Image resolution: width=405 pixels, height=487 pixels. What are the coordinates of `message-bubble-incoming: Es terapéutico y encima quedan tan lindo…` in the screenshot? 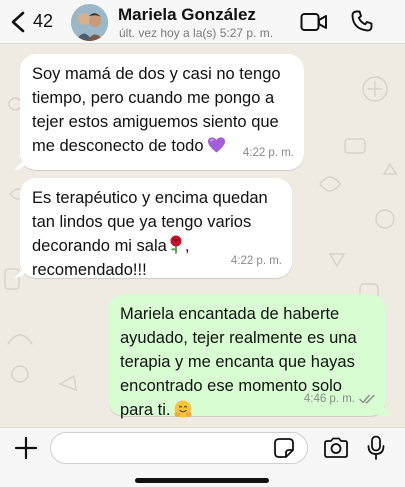 It's located at (156, 228).